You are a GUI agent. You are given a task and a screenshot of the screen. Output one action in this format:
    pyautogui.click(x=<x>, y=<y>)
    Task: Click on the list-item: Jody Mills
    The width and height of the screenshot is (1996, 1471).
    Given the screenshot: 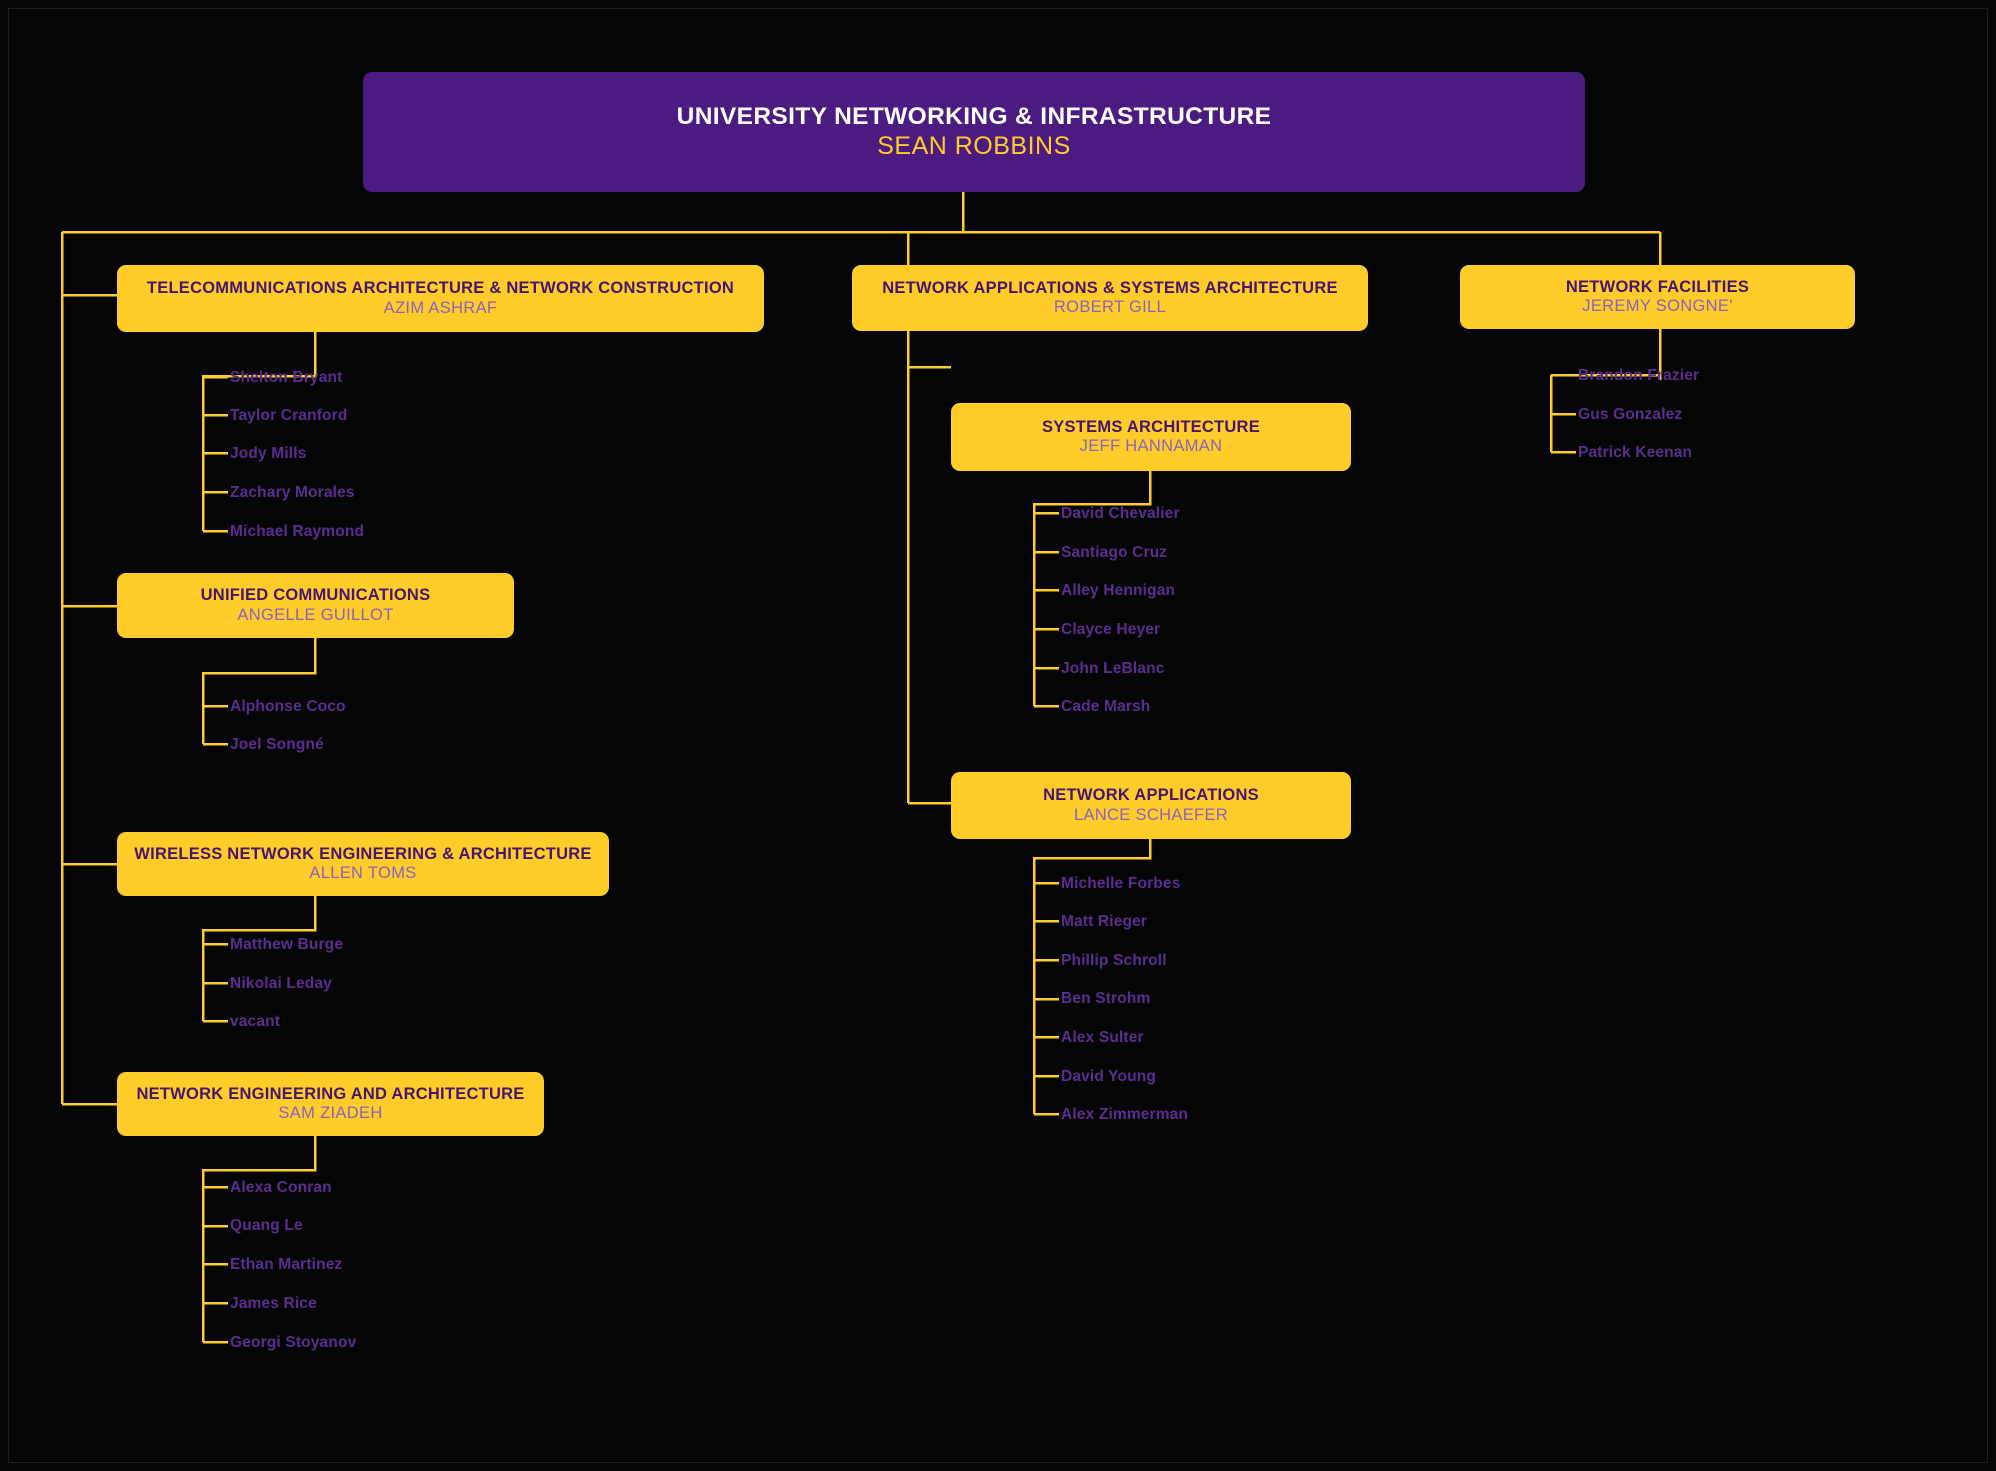 What is the action you would take?
    pyautogui.click(x=268, y=453)
    